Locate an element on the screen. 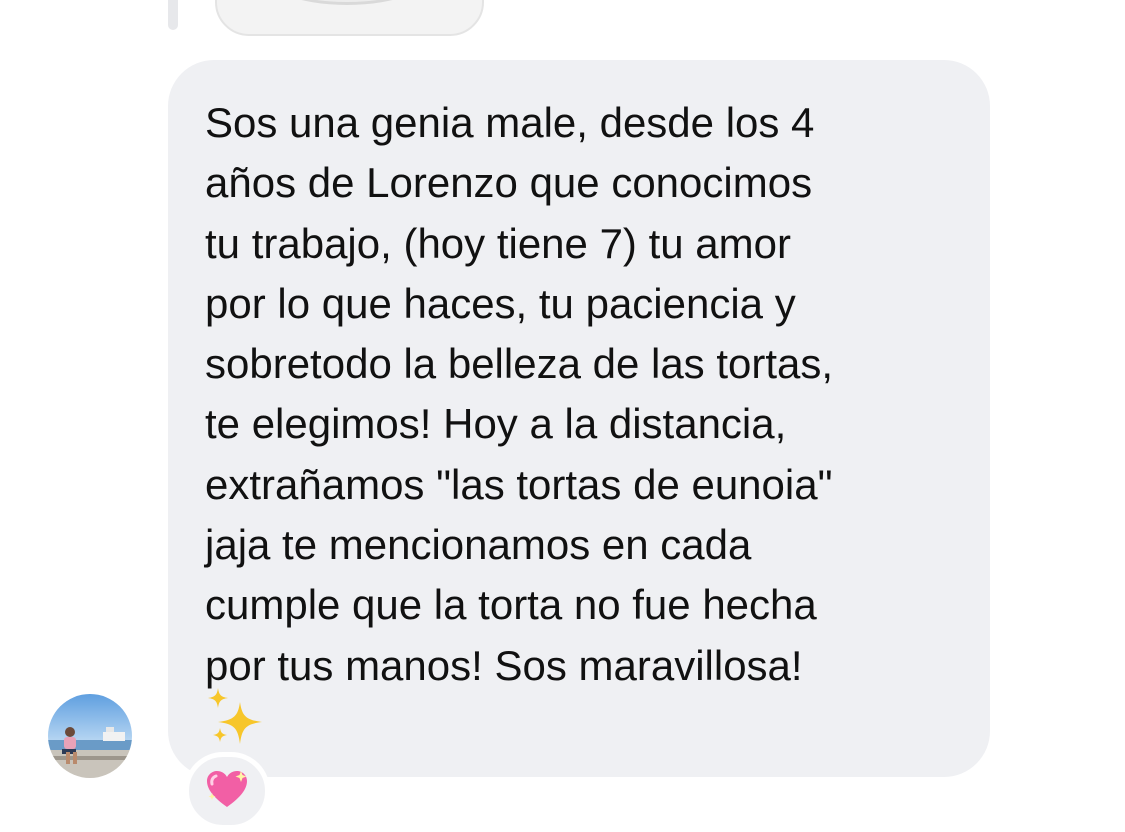 The height and width of the screenshot is (832, 1125). reply-quote-line is located at coordinates (173, 15).